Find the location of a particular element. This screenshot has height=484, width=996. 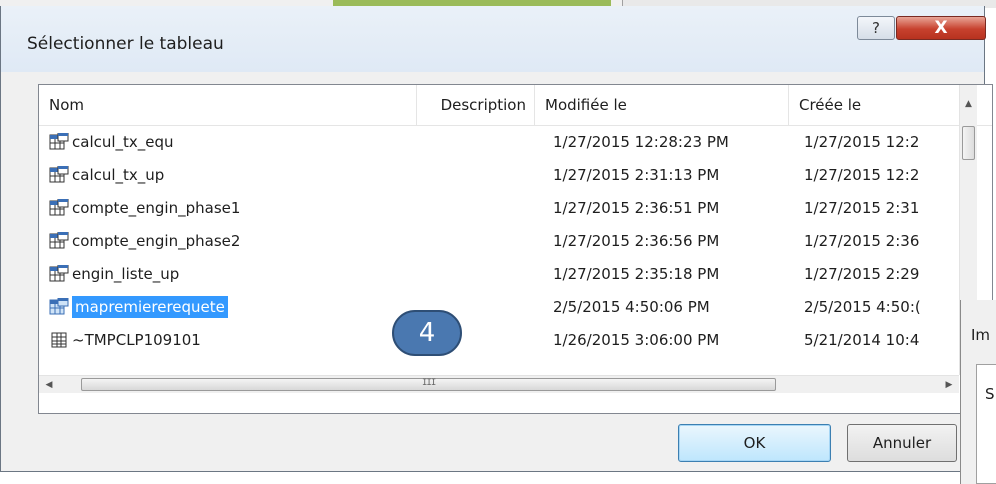

column-header-modified: Modifiée le is located at coordinates (662, 105).